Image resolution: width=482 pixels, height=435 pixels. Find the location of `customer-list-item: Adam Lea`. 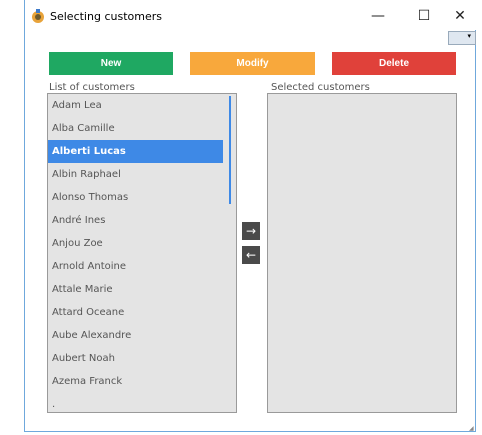

customer-list-item: Adam Lea is located at coordinates (135, 105).